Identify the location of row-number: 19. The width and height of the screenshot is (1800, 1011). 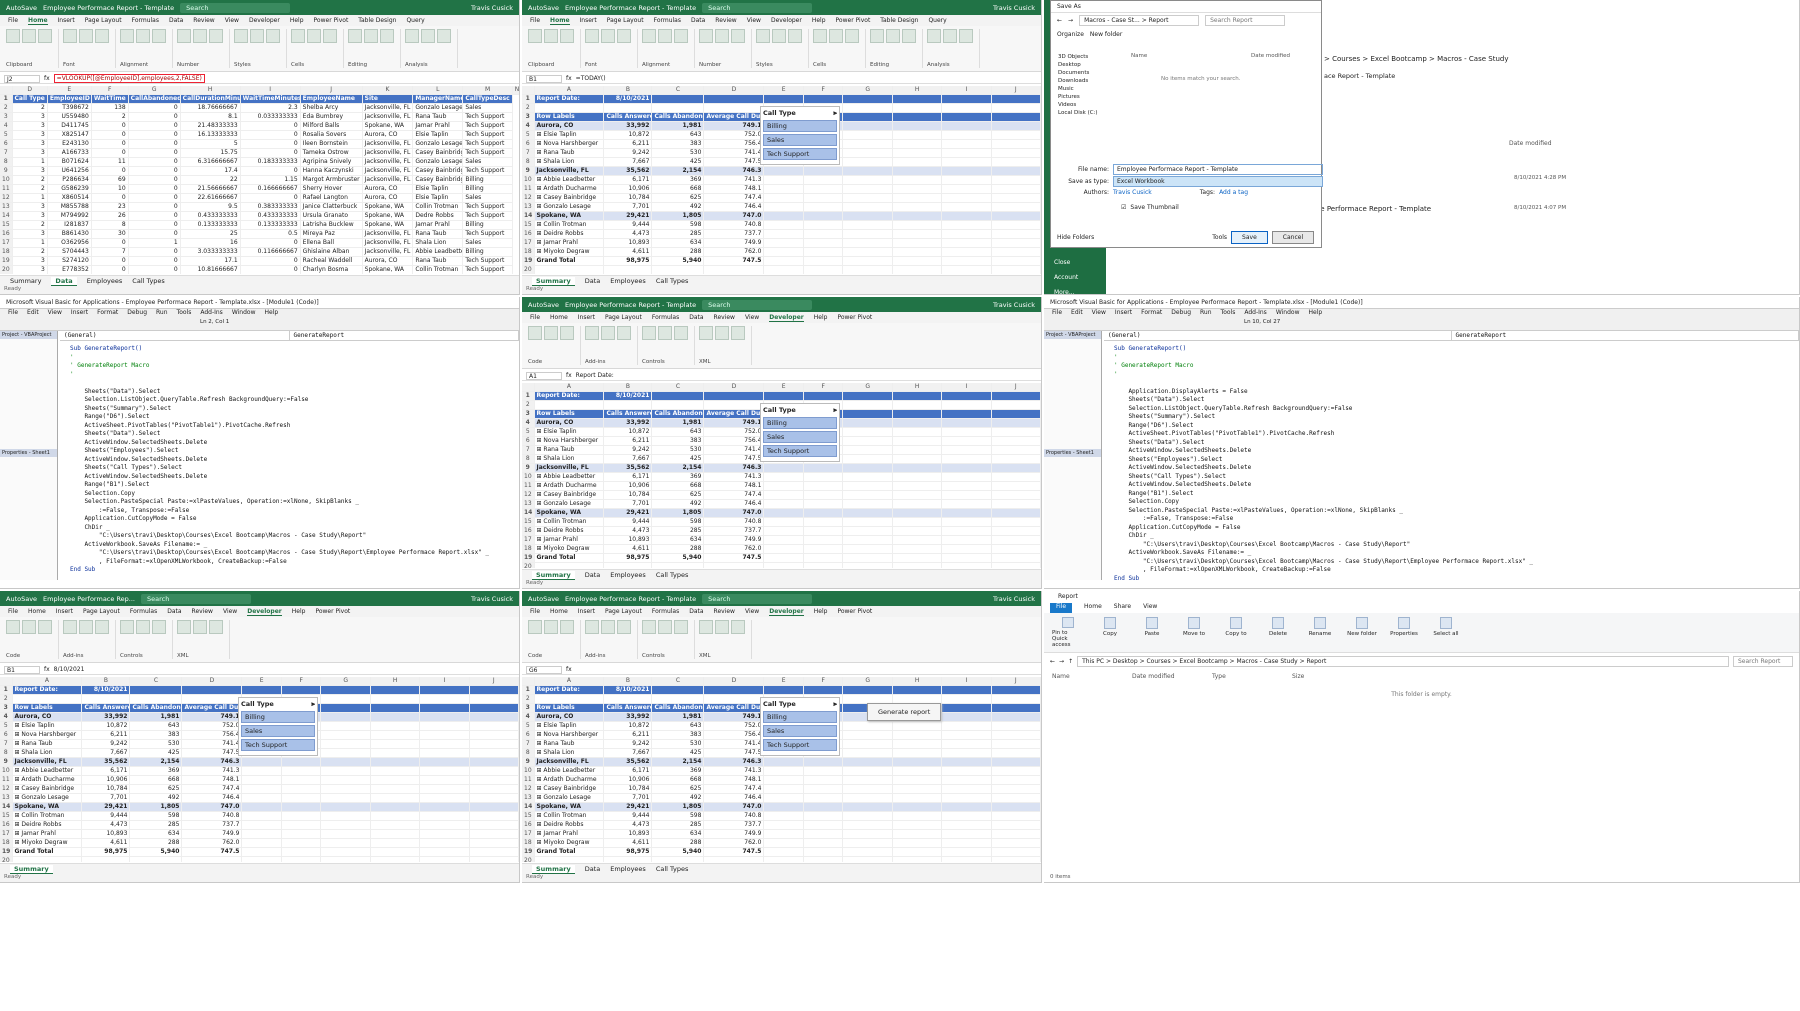
(6, 261).